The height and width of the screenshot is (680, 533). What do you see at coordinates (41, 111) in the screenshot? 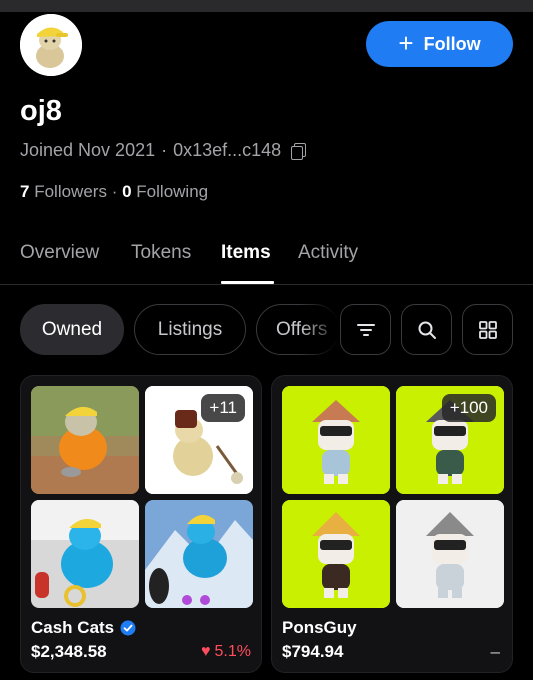
I see `profile-username: oj8` at bounding box center [41, 111].